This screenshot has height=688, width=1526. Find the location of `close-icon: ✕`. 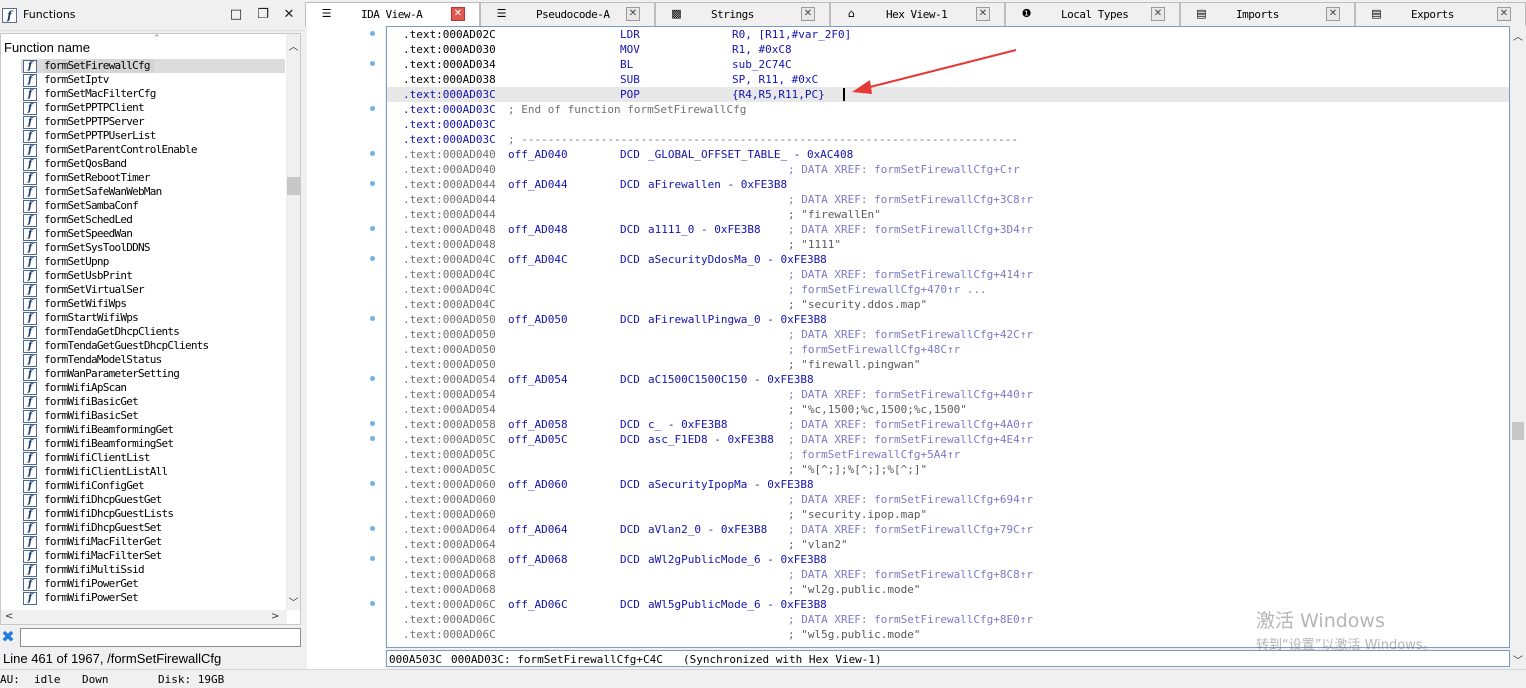

close-icon: ✕ is located at coordinates (289, 15).